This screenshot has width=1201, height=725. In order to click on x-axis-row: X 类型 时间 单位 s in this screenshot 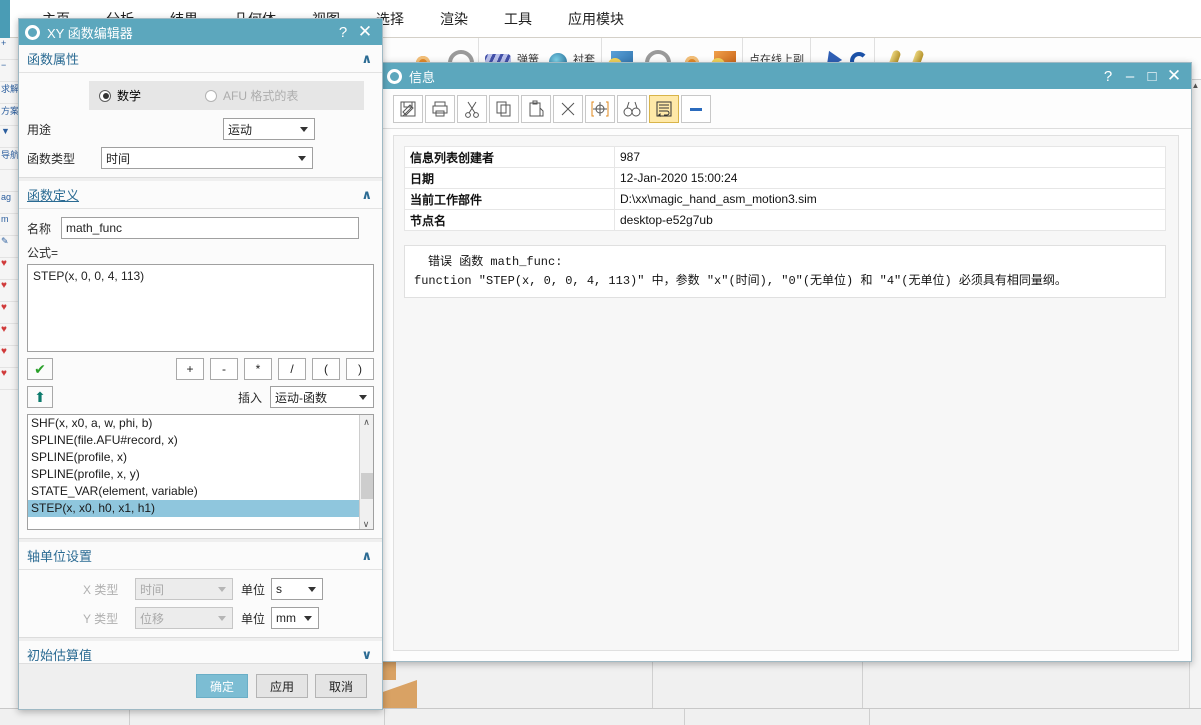, I will do `click(200, 589)`.